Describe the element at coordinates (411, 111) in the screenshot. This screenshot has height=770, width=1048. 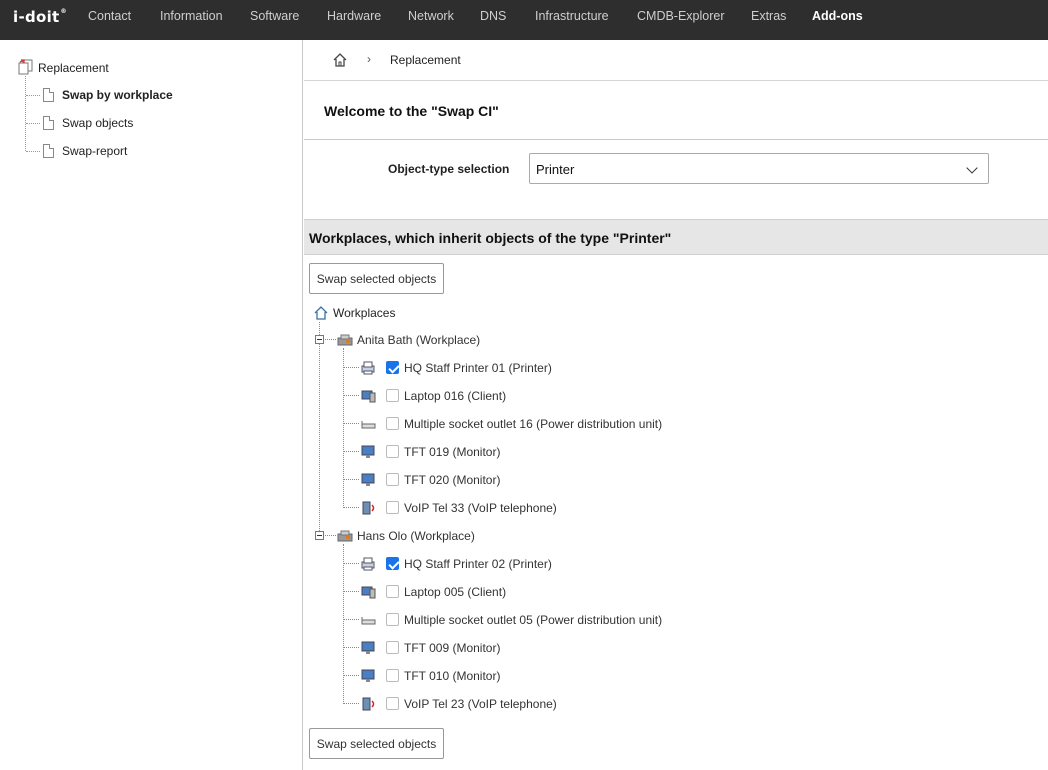
I see `page-title: Welcome to the "Swap CI"` at that location.